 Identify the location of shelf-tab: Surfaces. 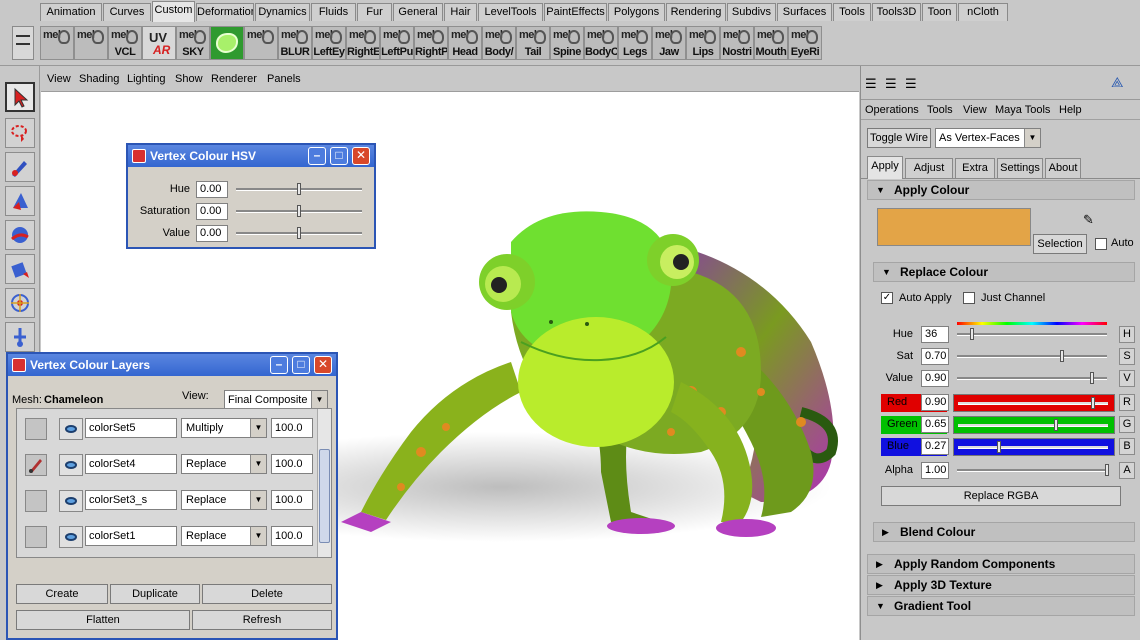
(804, 12).